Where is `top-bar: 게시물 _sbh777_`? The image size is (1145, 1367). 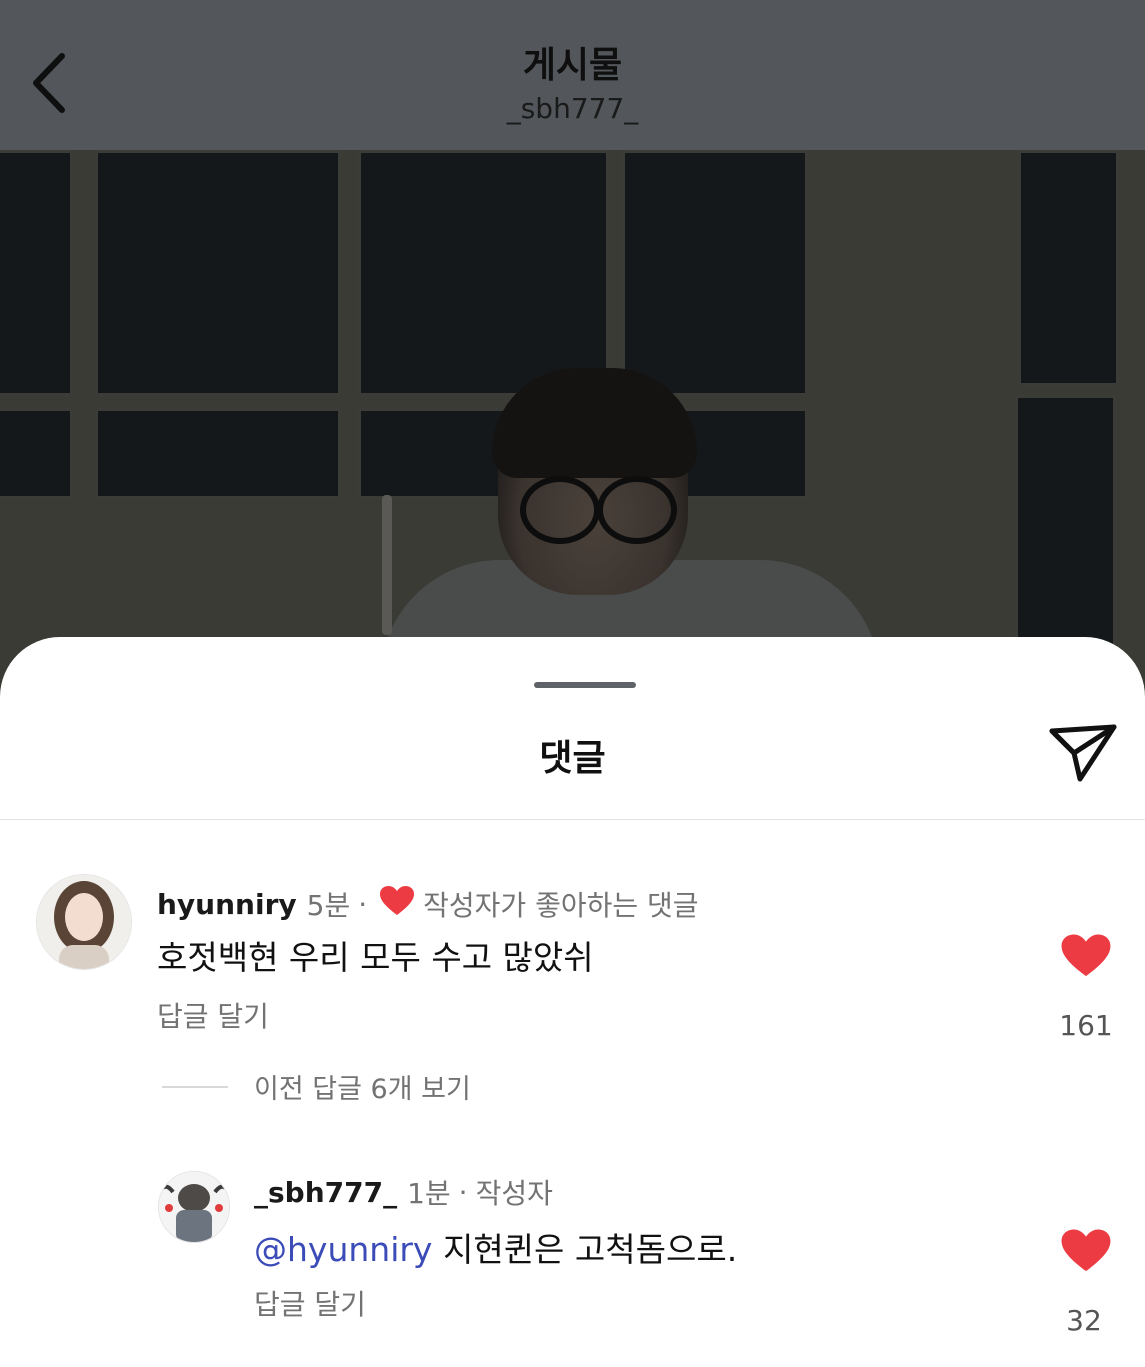 top-bar: 게시물 _sbh777_ is located at coordinates (572, 75).